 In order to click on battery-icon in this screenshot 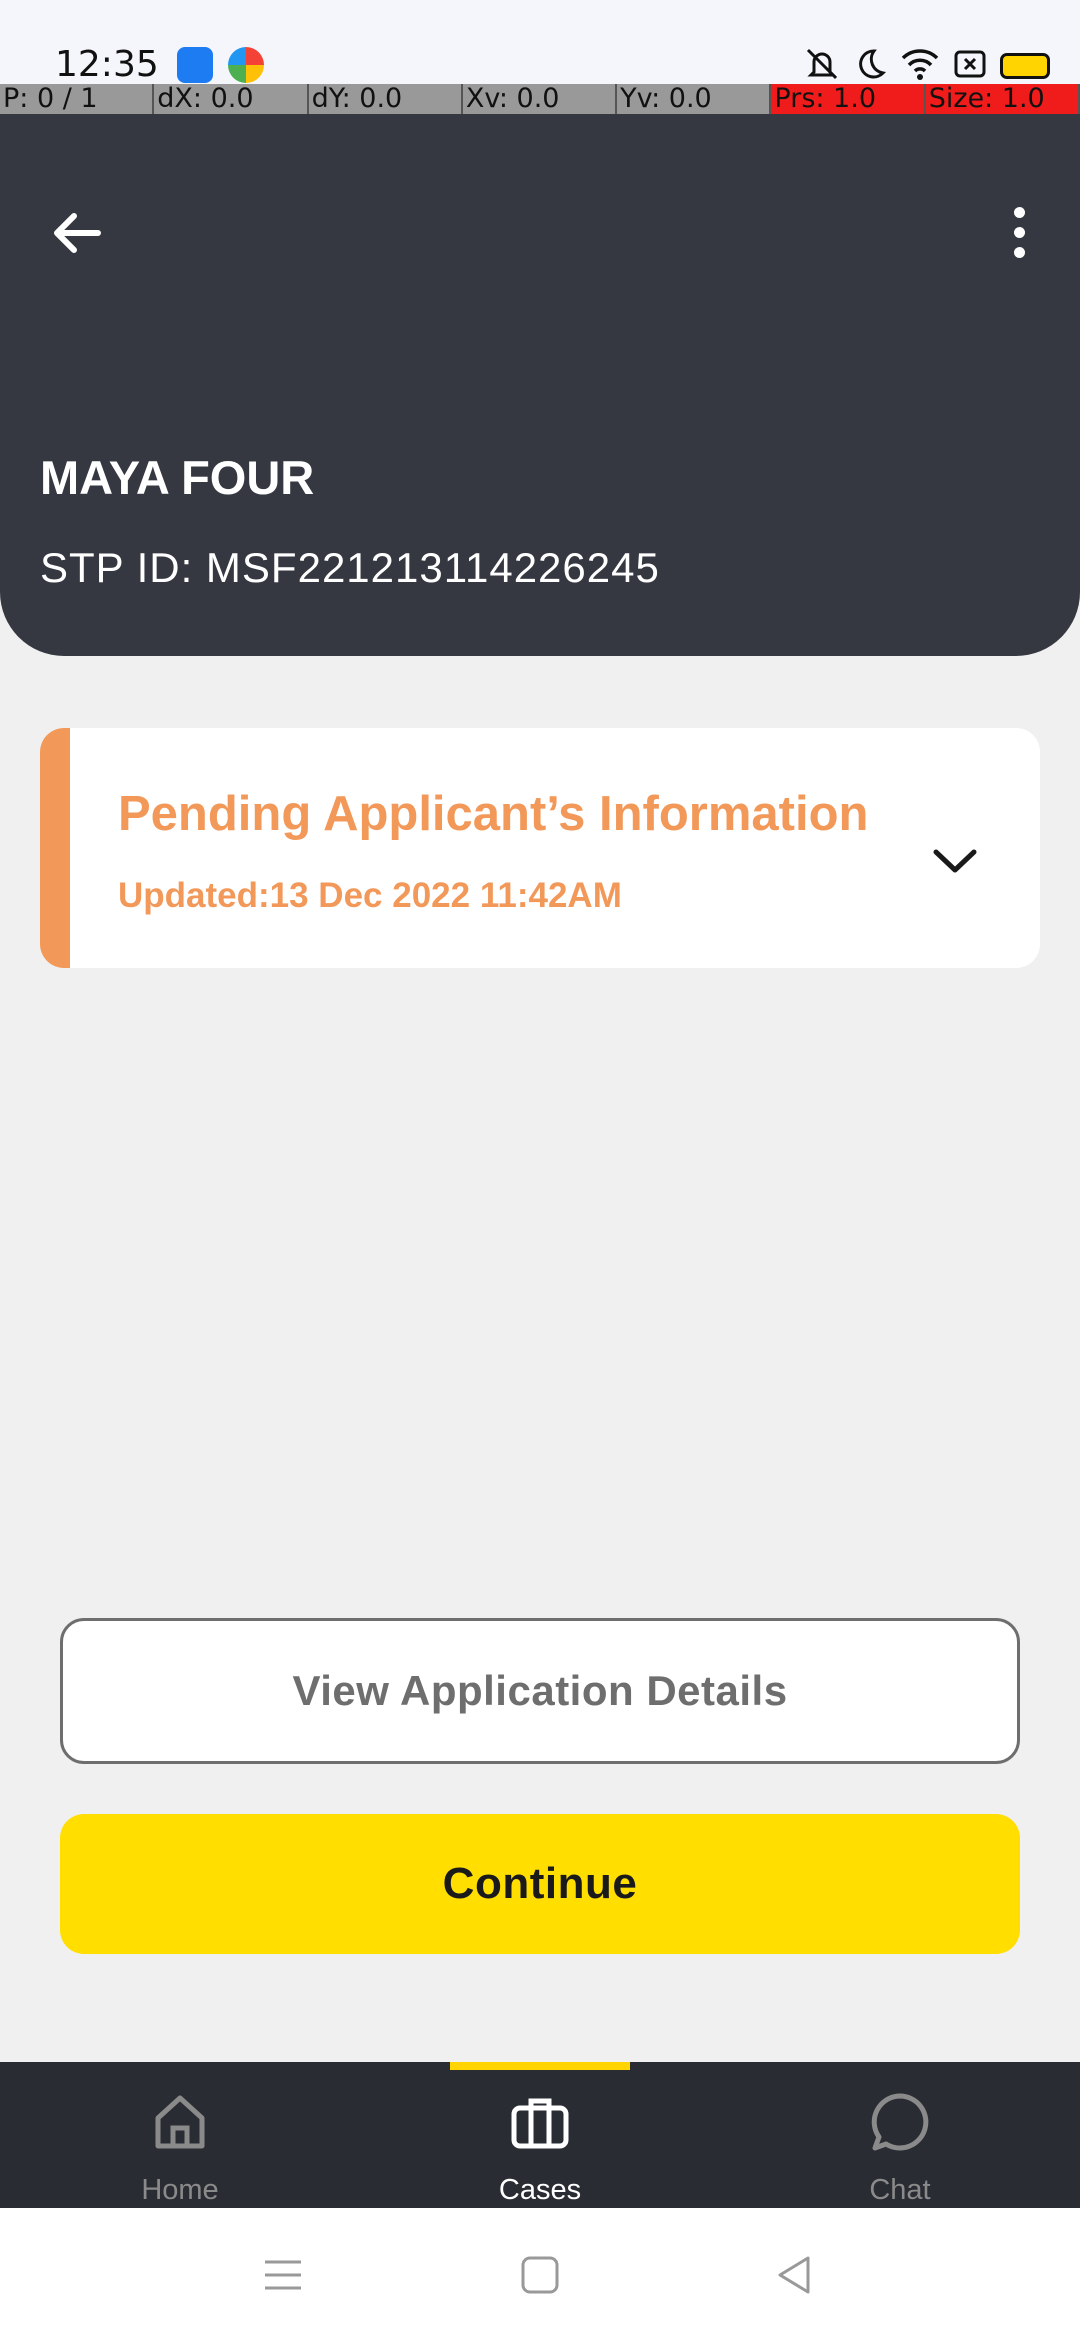, I will do `click(1025, 66)`.